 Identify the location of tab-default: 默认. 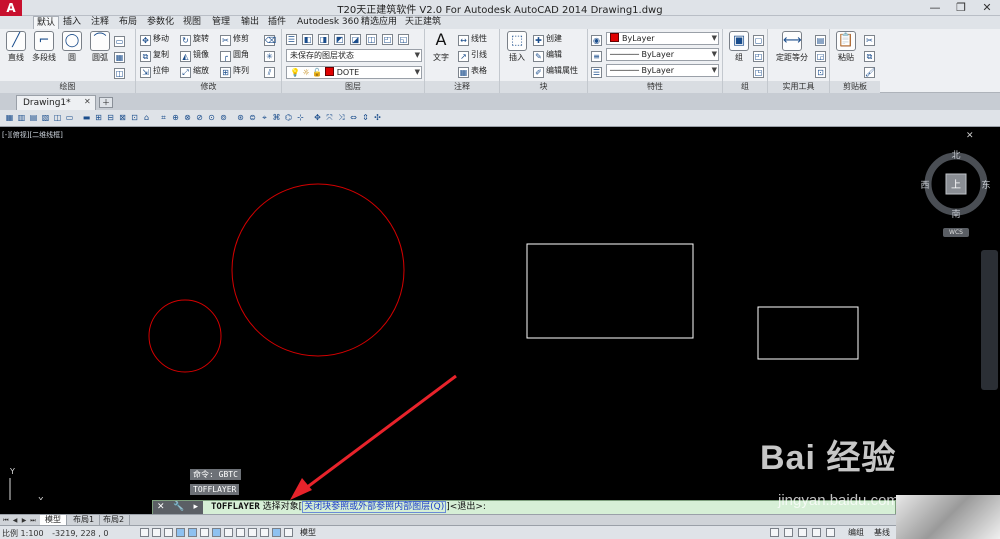
(46, 22).